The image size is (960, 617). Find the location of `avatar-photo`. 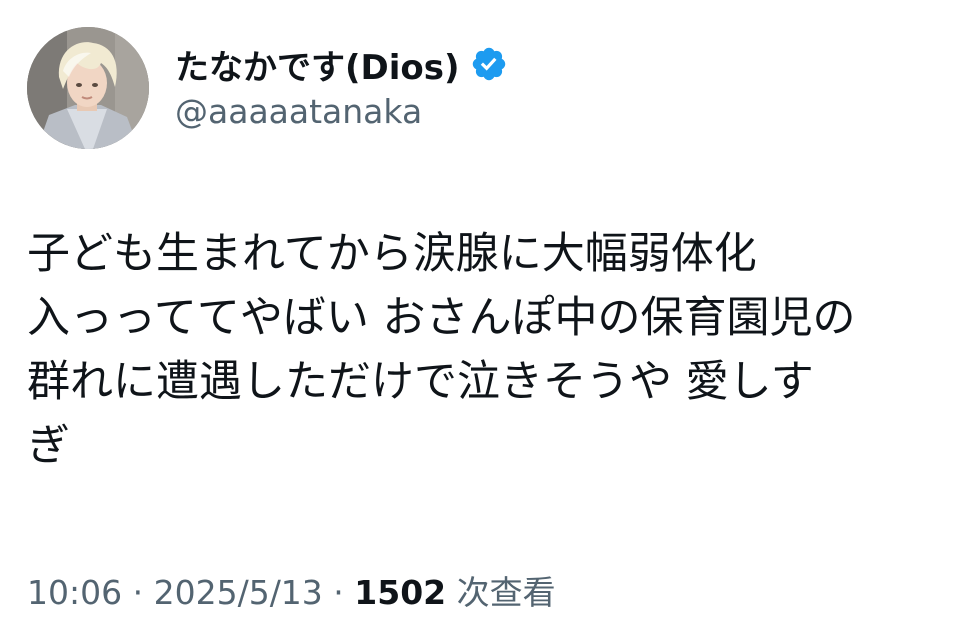

avatar-photo is located at coordinates (88, 88).